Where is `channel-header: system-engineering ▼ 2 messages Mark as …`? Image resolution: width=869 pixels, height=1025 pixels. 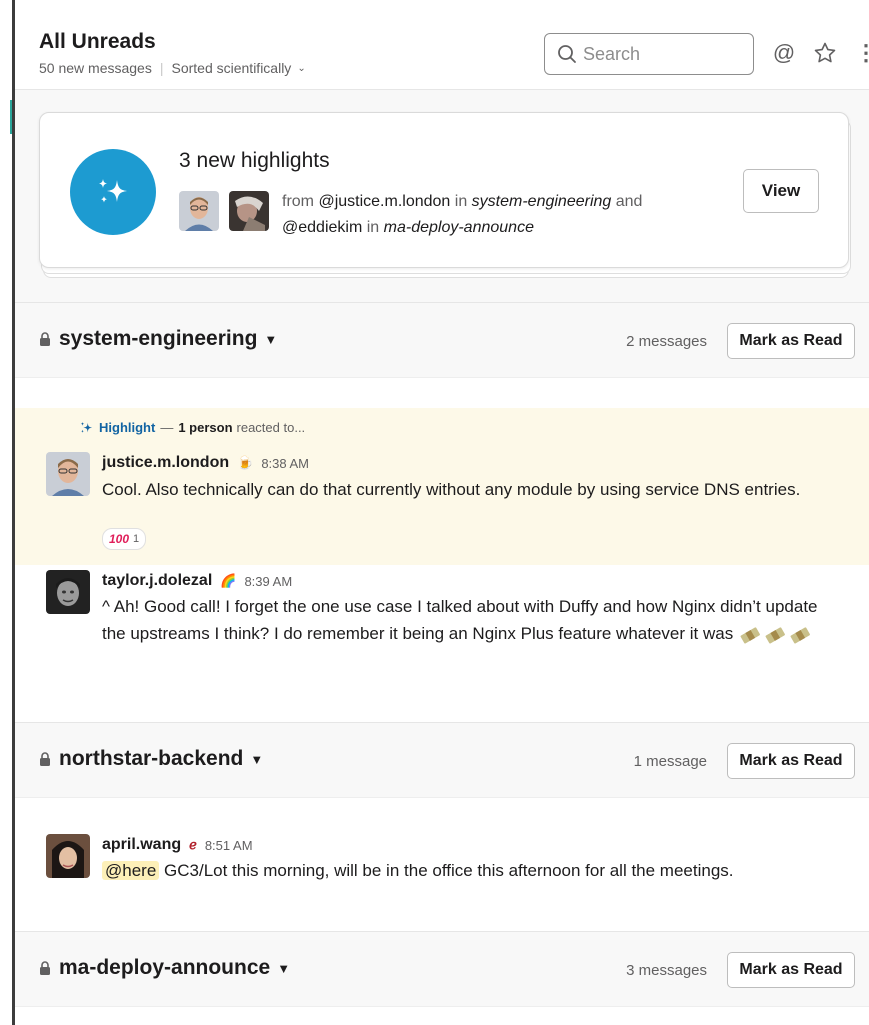
channel-header: system-engineering ▼ 2 messages Mark as … is located at coordinates (442, 340).